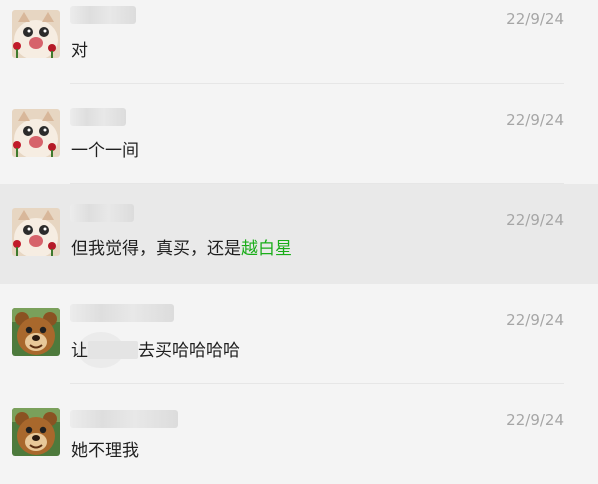 This screenshot has width=598, height=484. Describe the element at coordinates (79, 351) in the screenshot. I see `message-text: 让` at that location.